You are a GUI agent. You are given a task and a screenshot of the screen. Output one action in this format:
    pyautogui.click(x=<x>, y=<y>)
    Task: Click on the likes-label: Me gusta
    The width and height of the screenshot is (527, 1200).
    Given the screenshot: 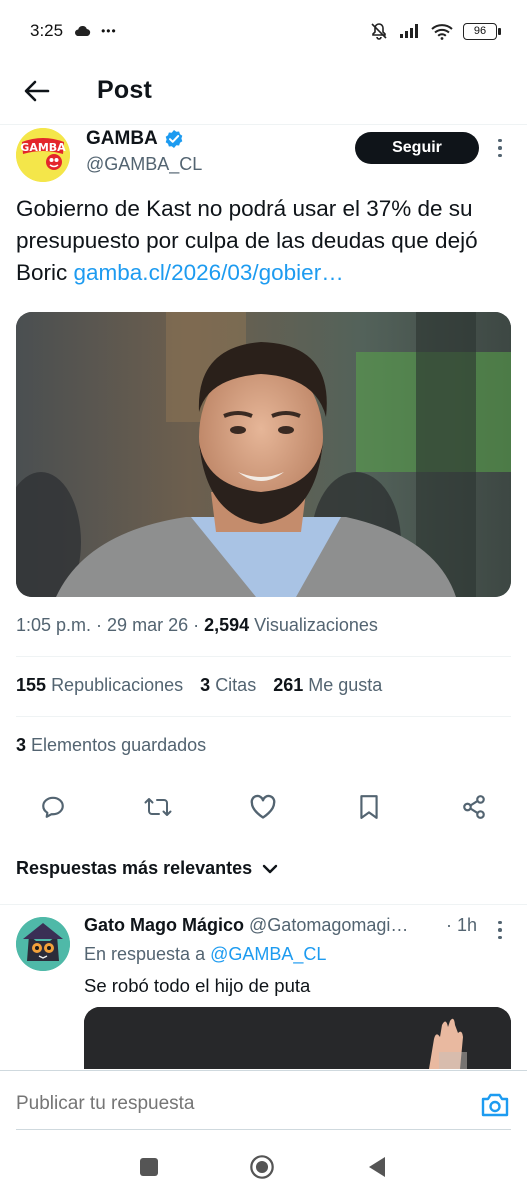 What is the action you would take?
    pyautogui.click(x=345, y=685)
    